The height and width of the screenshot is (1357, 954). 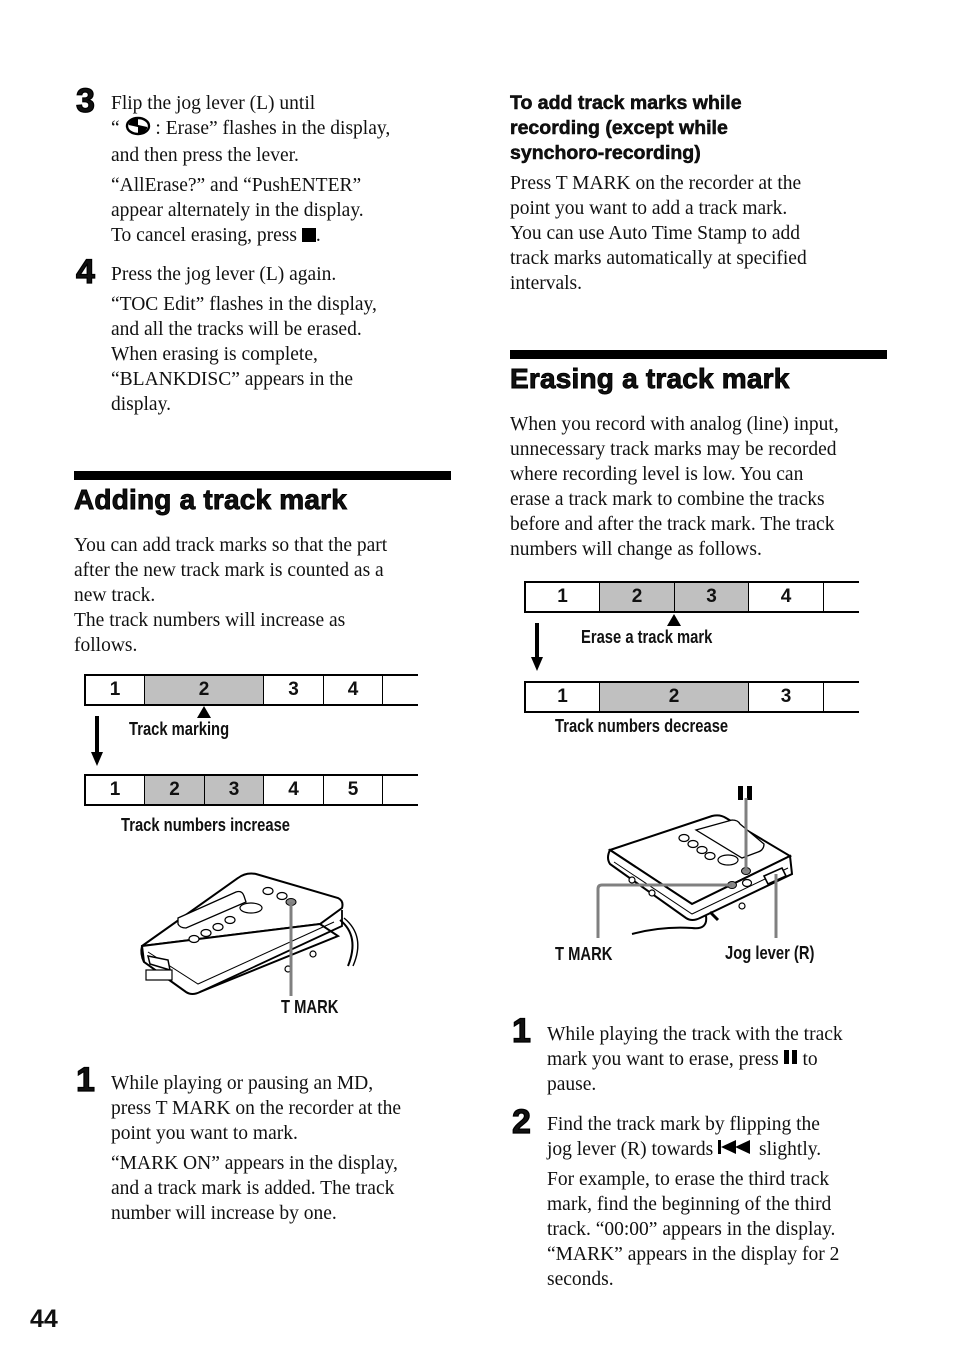 What do you see at coordinates (790, 1058) in the screenshot?
I see `pause-icon` at bounding box center [790, 1058].